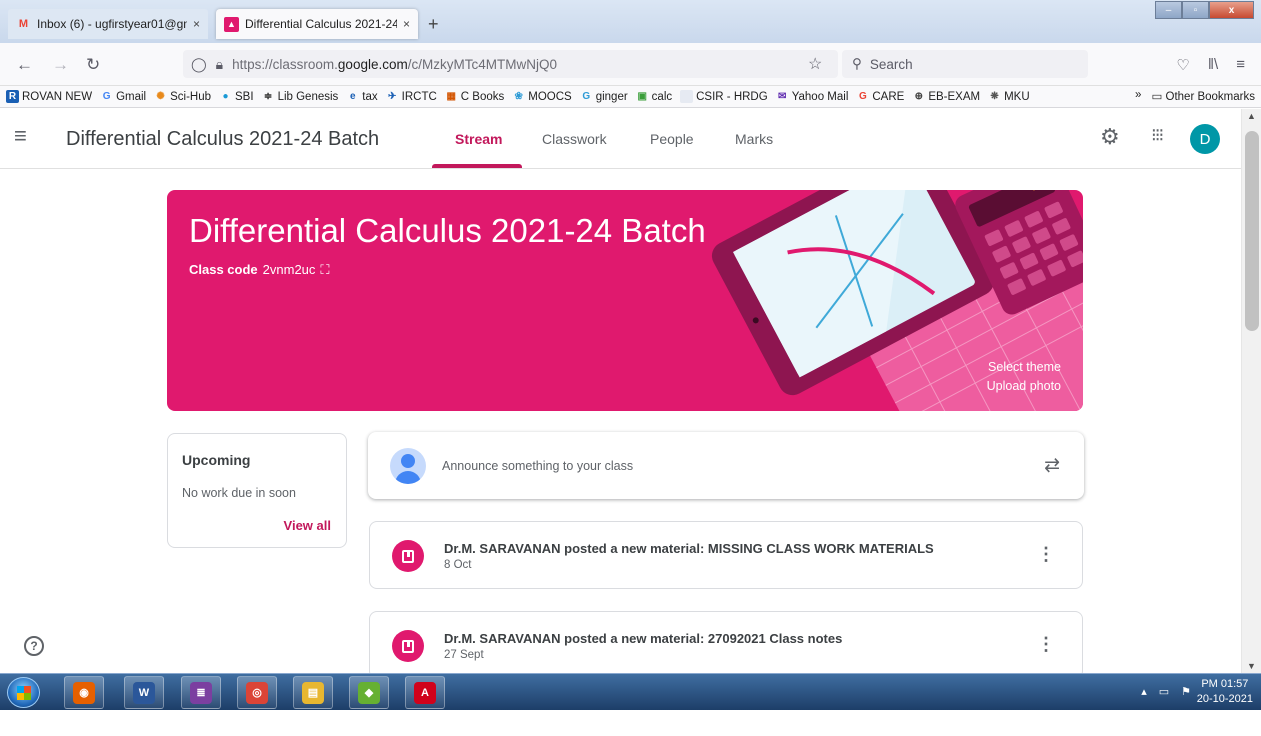 This screenshot has height=736, width=1261. What do you see at coordinates (1138, 96) in the screenshot?
I see `bookmarks-overflow-icon: »` at bounding box center [1138, 96].